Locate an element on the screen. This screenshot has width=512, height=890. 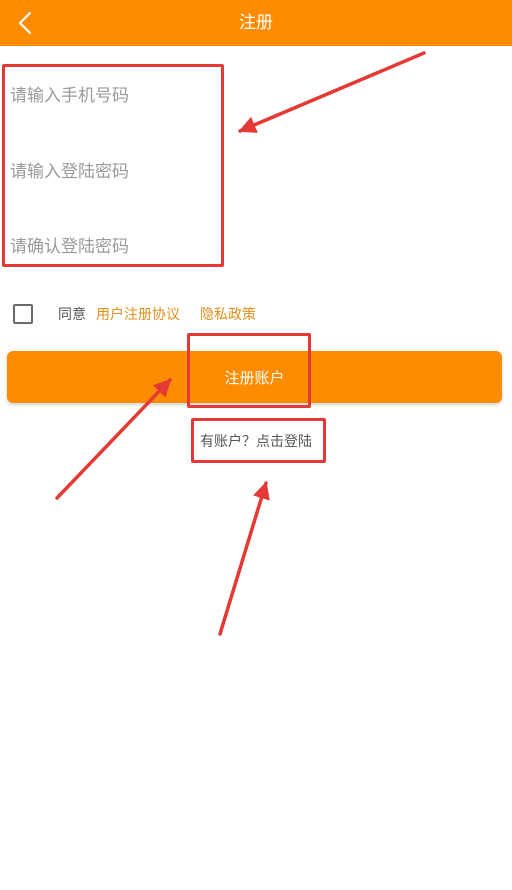
arrow-to-login is located at coordinates (244, 558).